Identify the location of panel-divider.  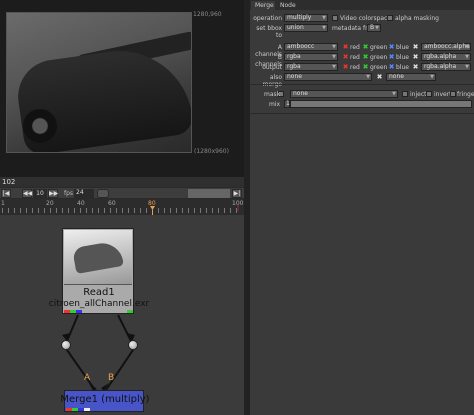
(362, 113).